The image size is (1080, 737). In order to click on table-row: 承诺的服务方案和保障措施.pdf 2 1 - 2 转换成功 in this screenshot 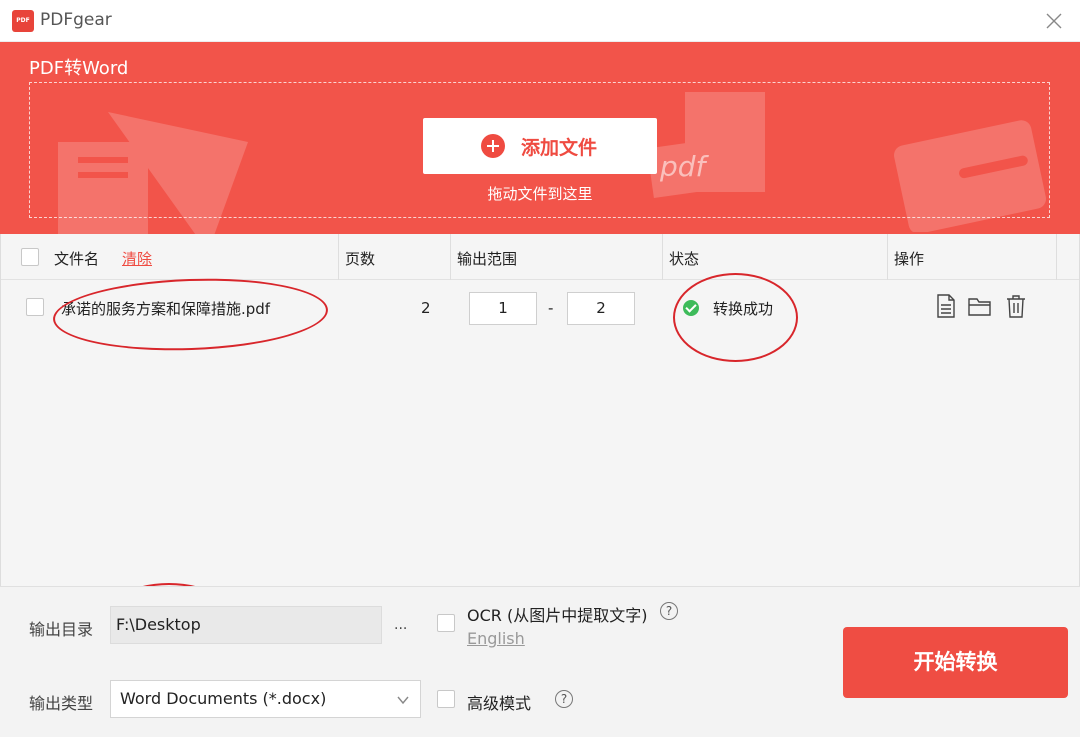, I will do `click(540, 308)`.